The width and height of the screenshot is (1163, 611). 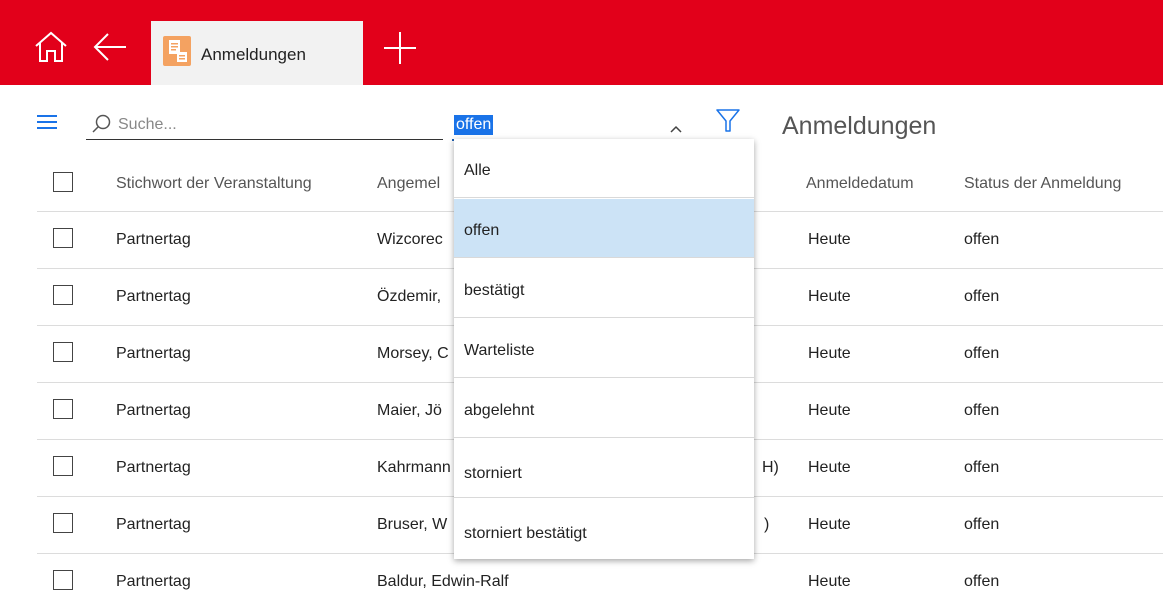 I want to click on column-header-registrant: Angemel, so click(x=408, y=184).